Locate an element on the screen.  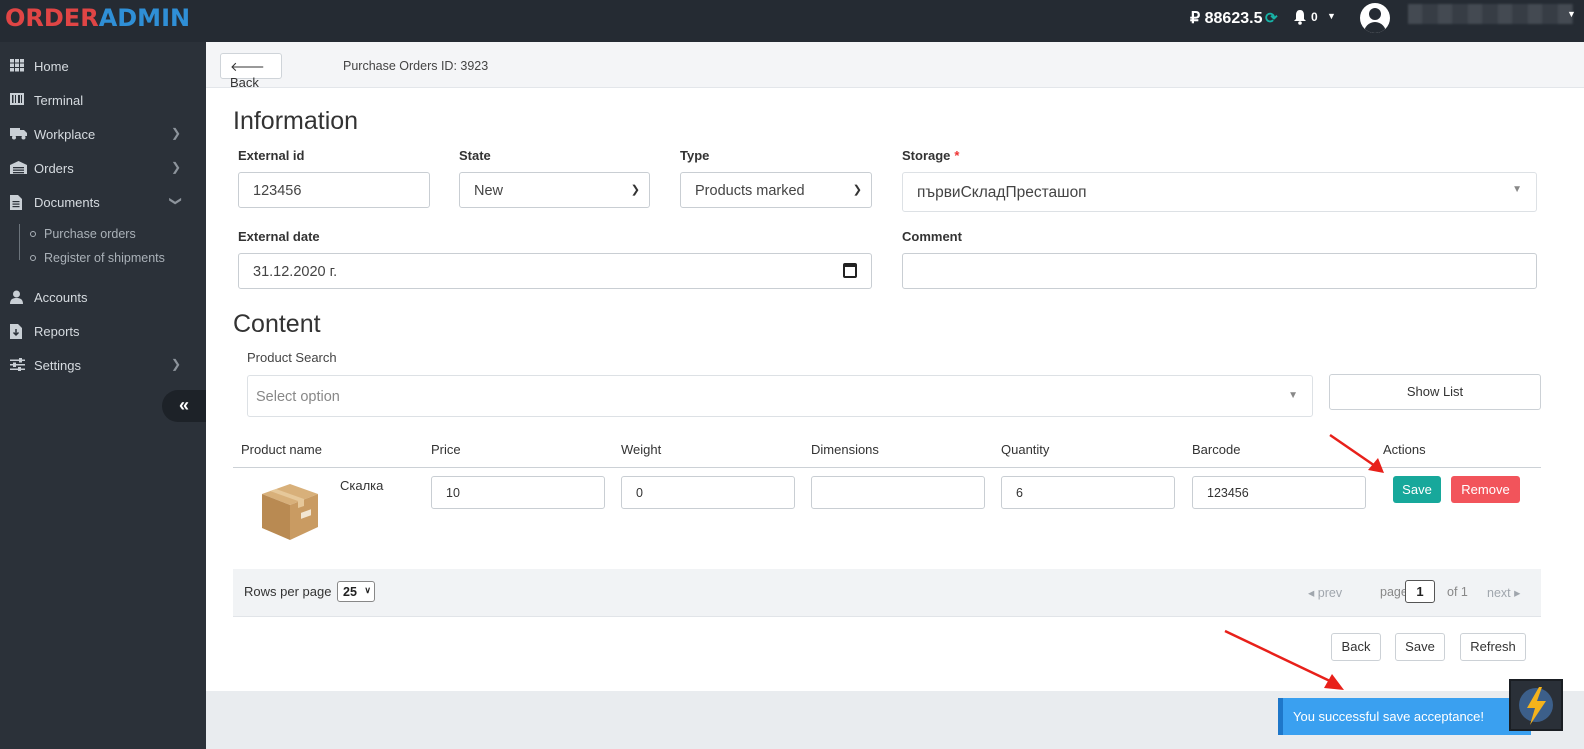
external-date-value: 31.12.2020 г. is located at coordinates (295, 272).